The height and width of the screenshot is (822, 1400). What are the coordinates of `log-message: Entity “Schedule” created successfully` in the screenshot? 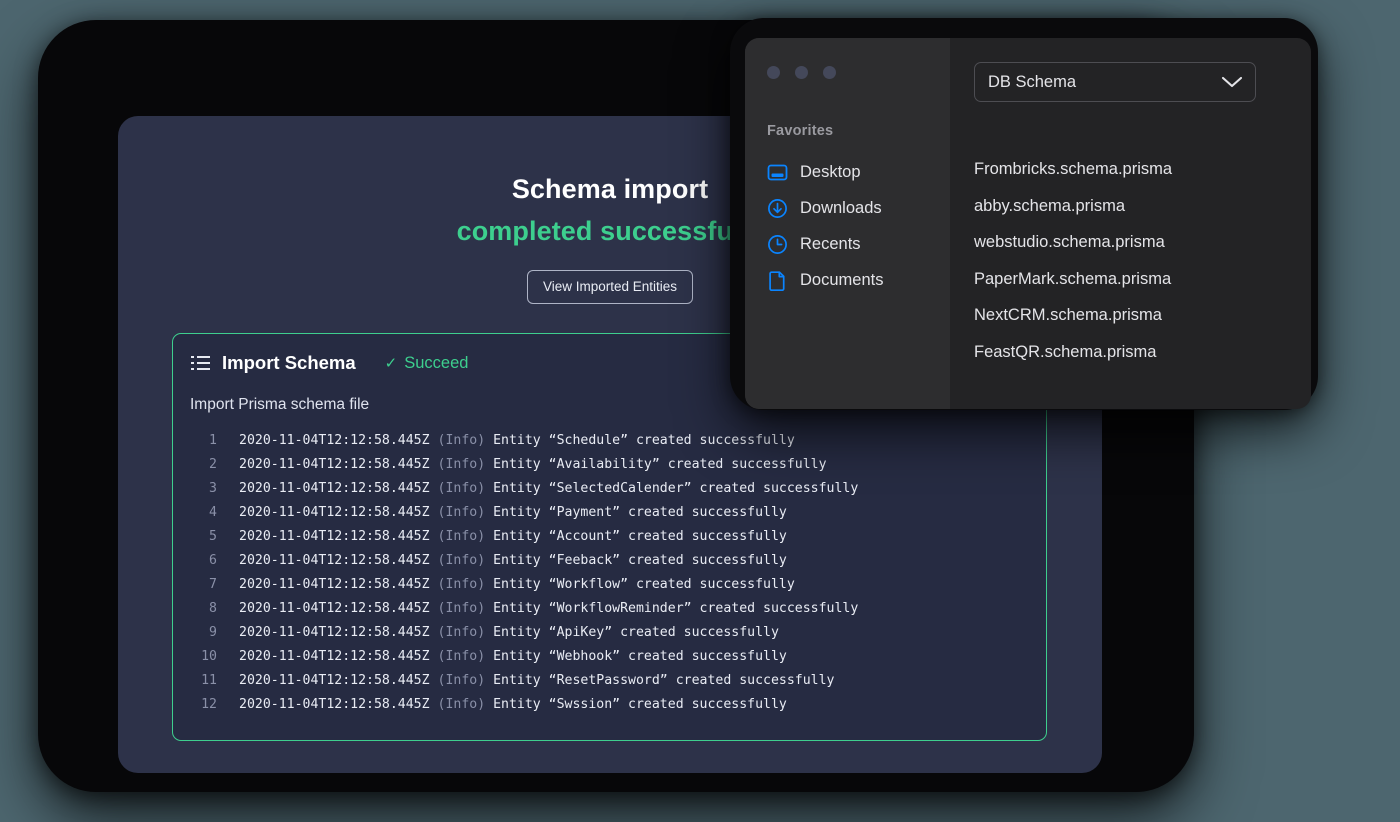 It's located at (644, 440).